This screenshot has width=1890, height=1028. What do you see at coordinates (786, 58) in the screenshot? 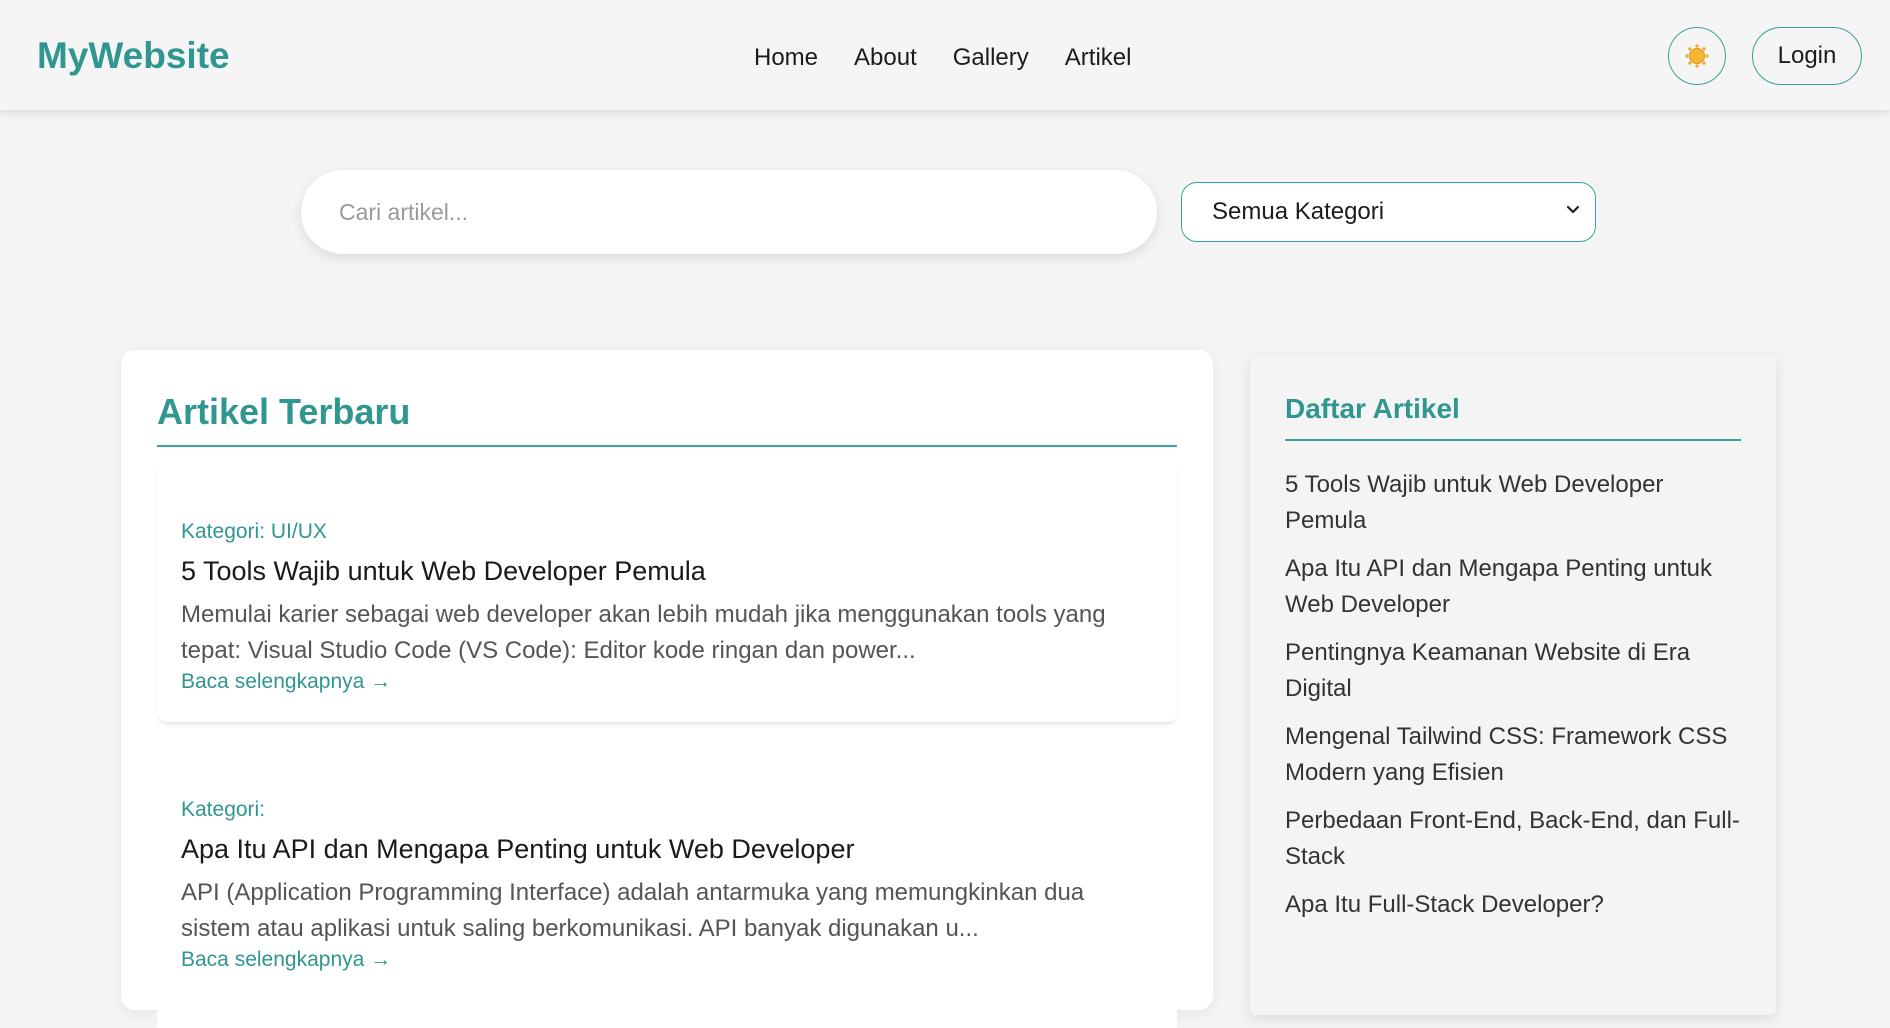
I see `nav-home: Home` at bounding box center [786, 58].